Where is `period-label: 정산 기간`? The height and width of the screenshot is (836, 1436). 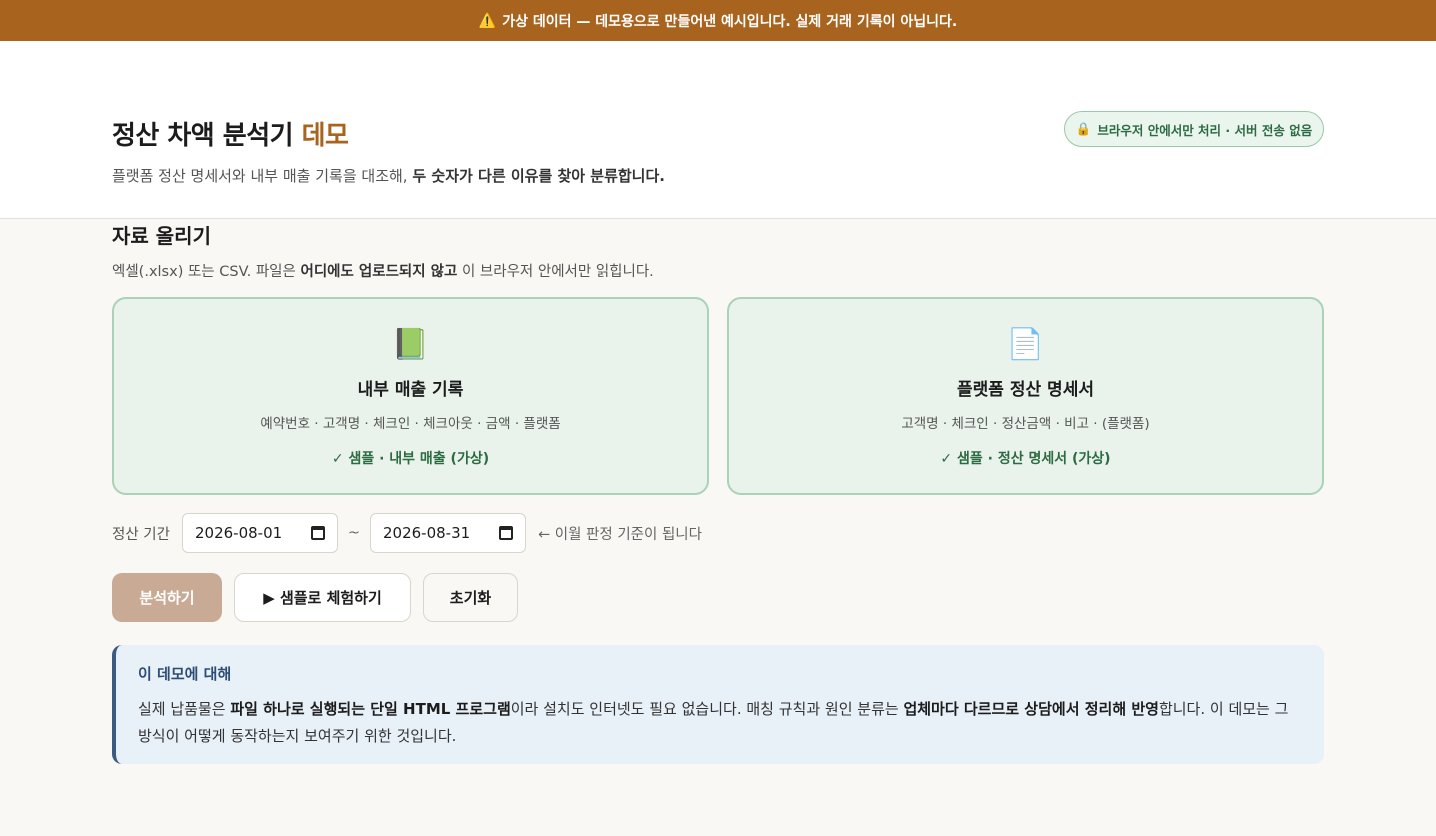 period-label: 정산 기간 is located at coordinates (141, 534).